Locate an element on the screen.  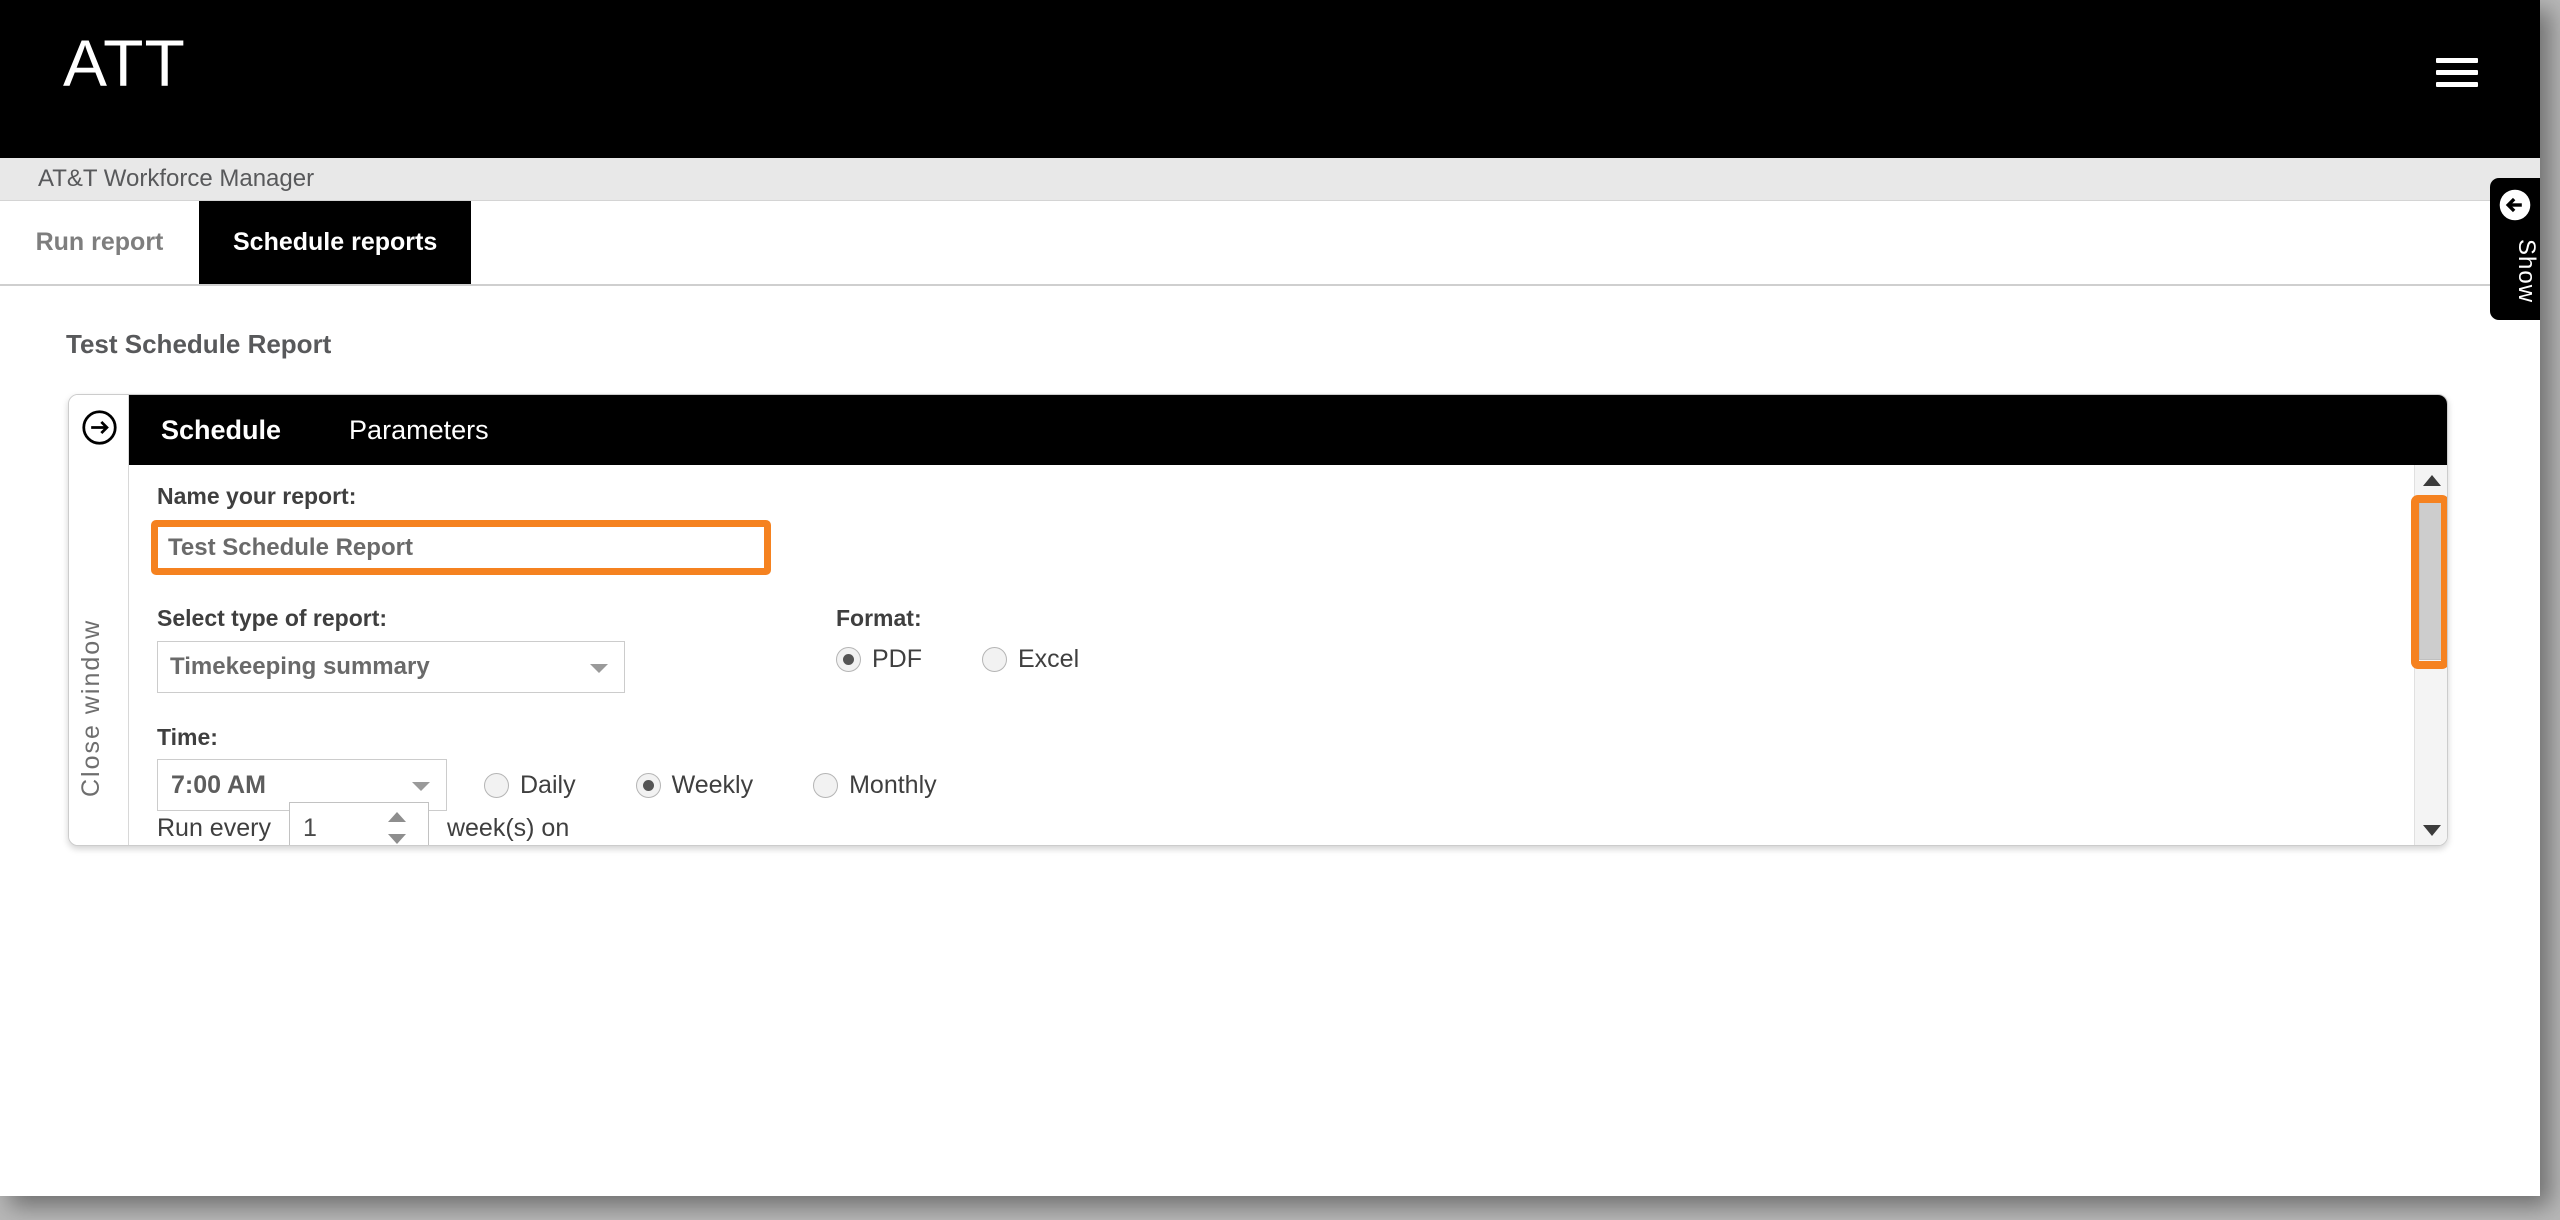
frequency-option-weekly: Weekly is located at coordinates (694, 785).